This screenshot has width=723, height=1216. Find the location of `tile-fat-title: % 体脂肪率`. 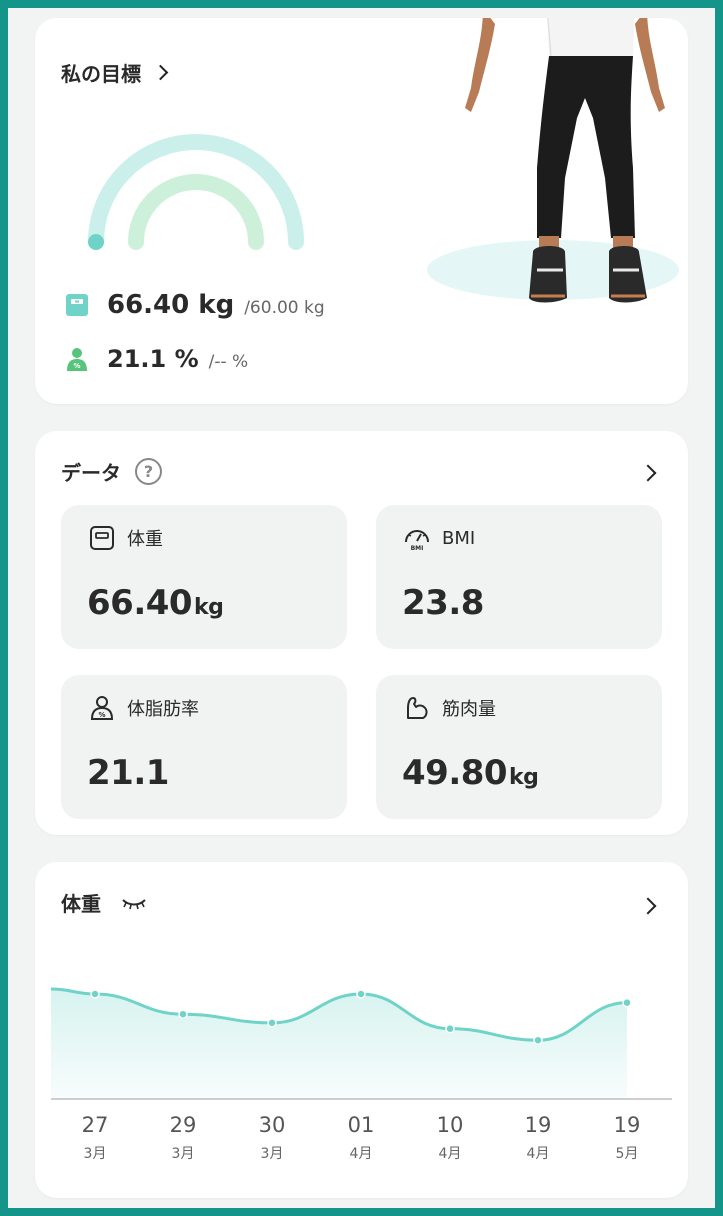

tile-fat-title: % 体脂肪率 is located at coordinates (144, 708).